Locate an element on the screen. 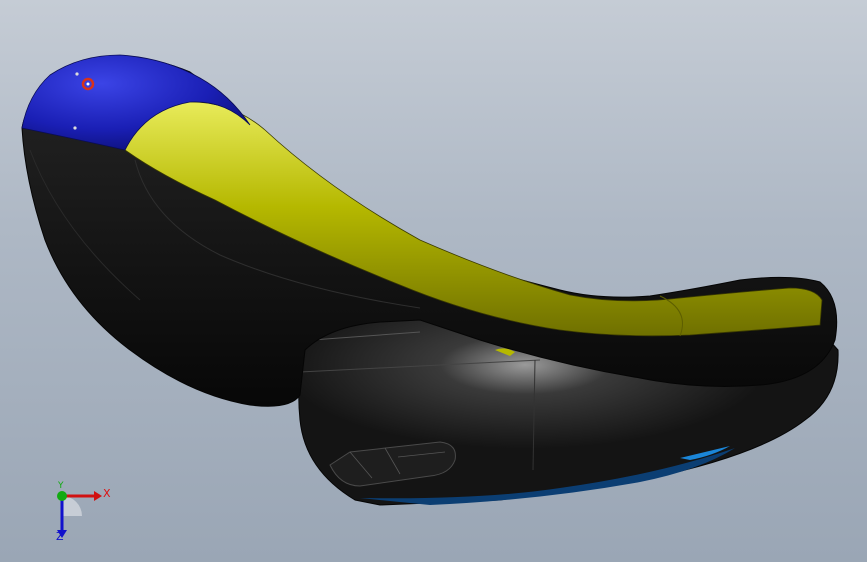 The image size is (867, 562). coordinate-triad: X Y Z is located at coordinates (80, 513).